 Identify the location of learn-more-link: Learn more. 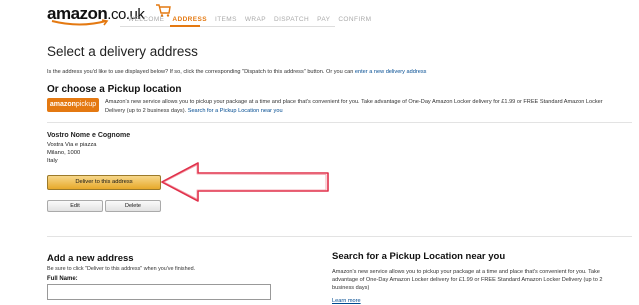
(346, 301).